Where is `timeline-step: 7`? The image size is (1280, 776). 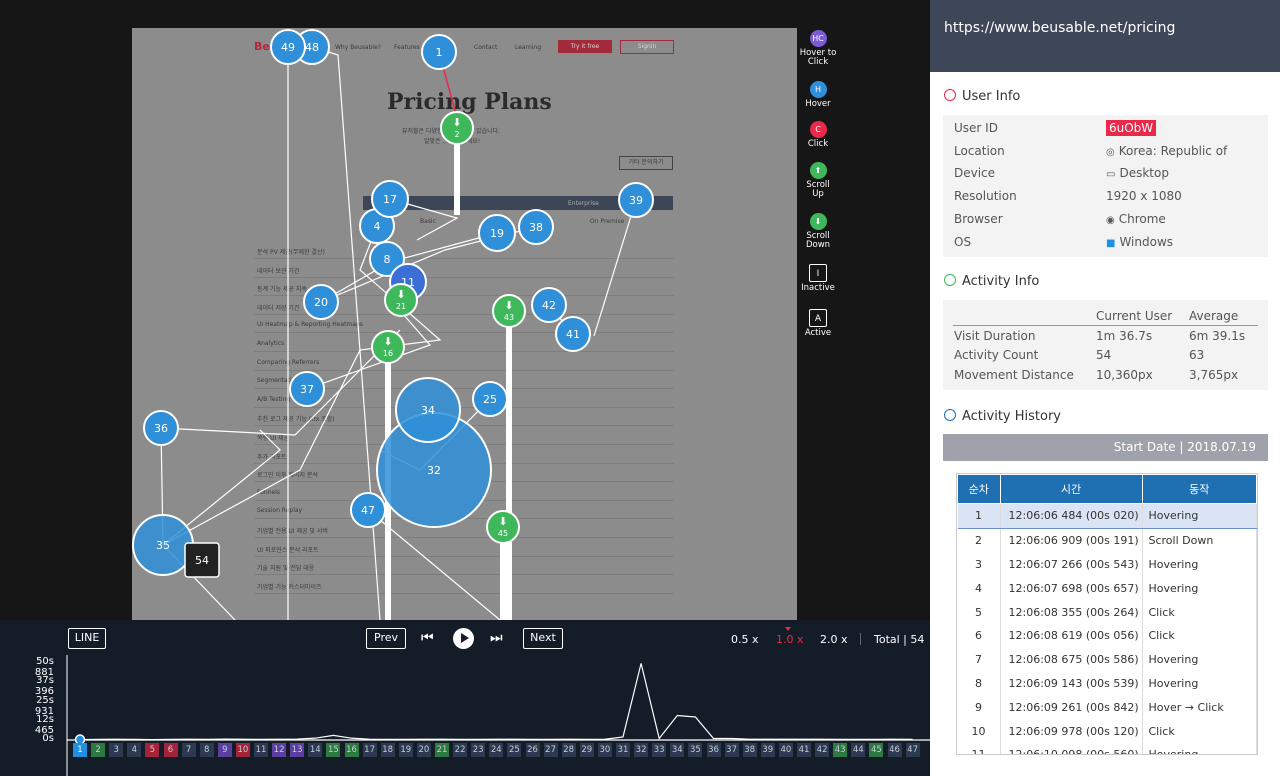
timeline-step: 7 is located at coordinates (188, 750).